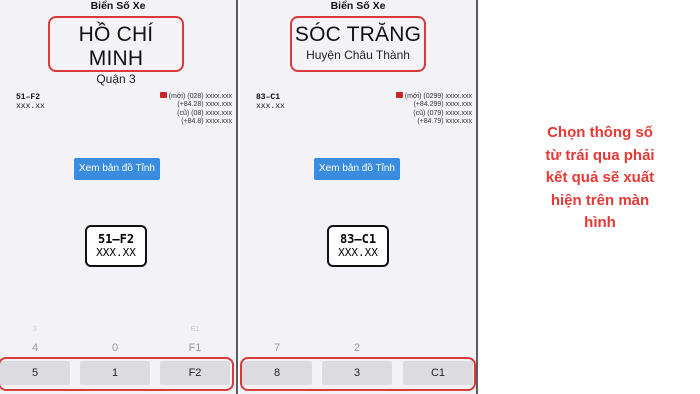  I want to click on region-highlight: HỒ CHÍ MINH Quận 3, so click(116, 51).